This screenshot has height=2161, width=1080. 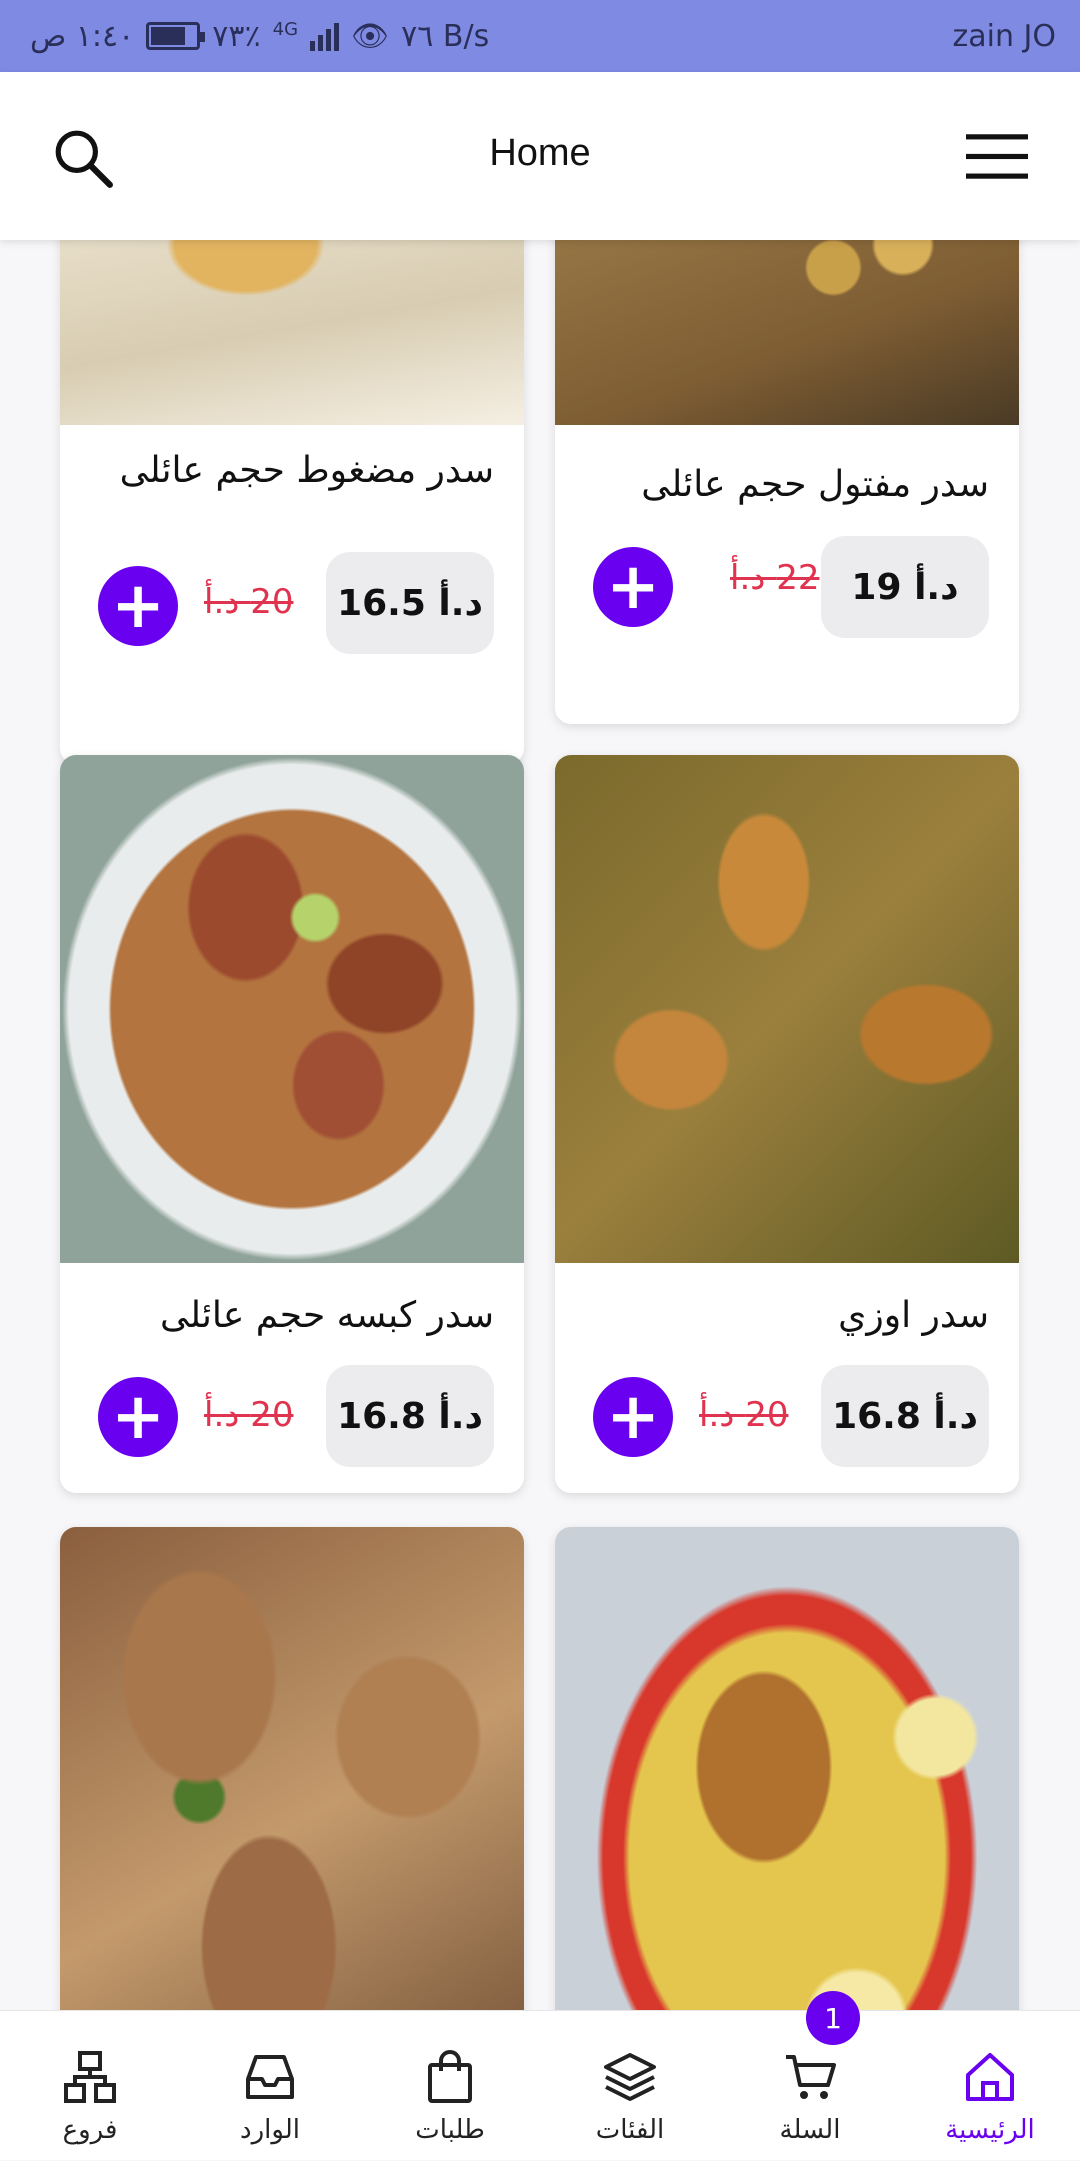 I want to click on nav-inbox: الوارد, so click(x=270, y=2086).